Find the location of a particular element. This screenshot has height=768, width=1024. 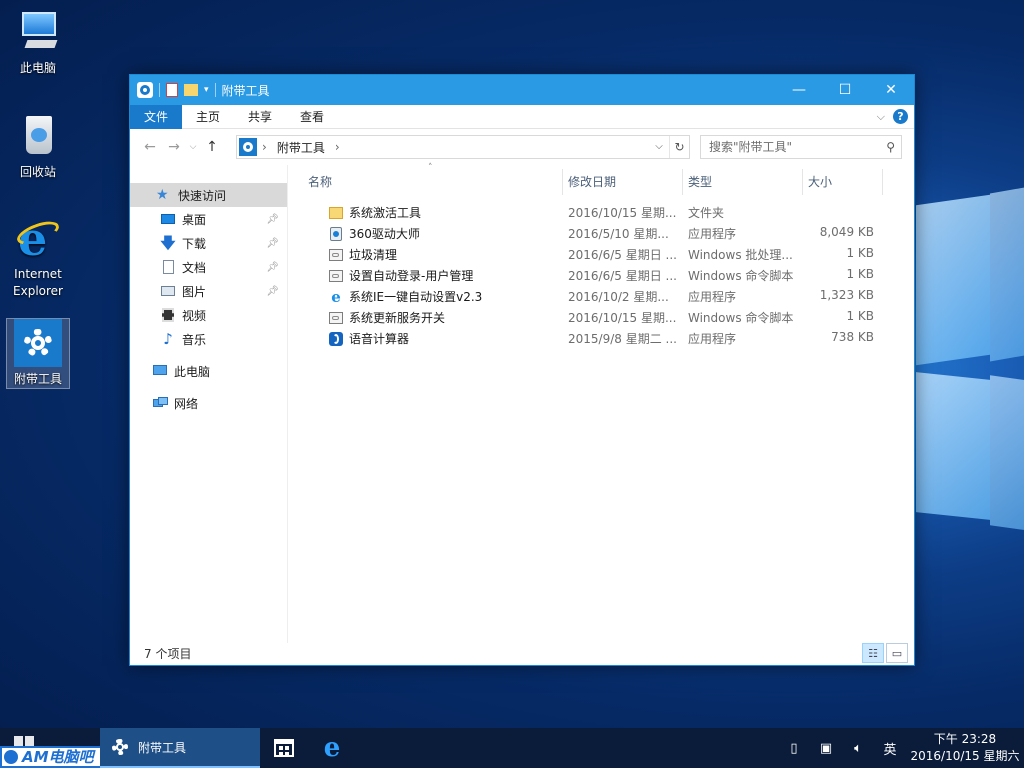

nav-label: 视频 is located at coordinates (194, 315).